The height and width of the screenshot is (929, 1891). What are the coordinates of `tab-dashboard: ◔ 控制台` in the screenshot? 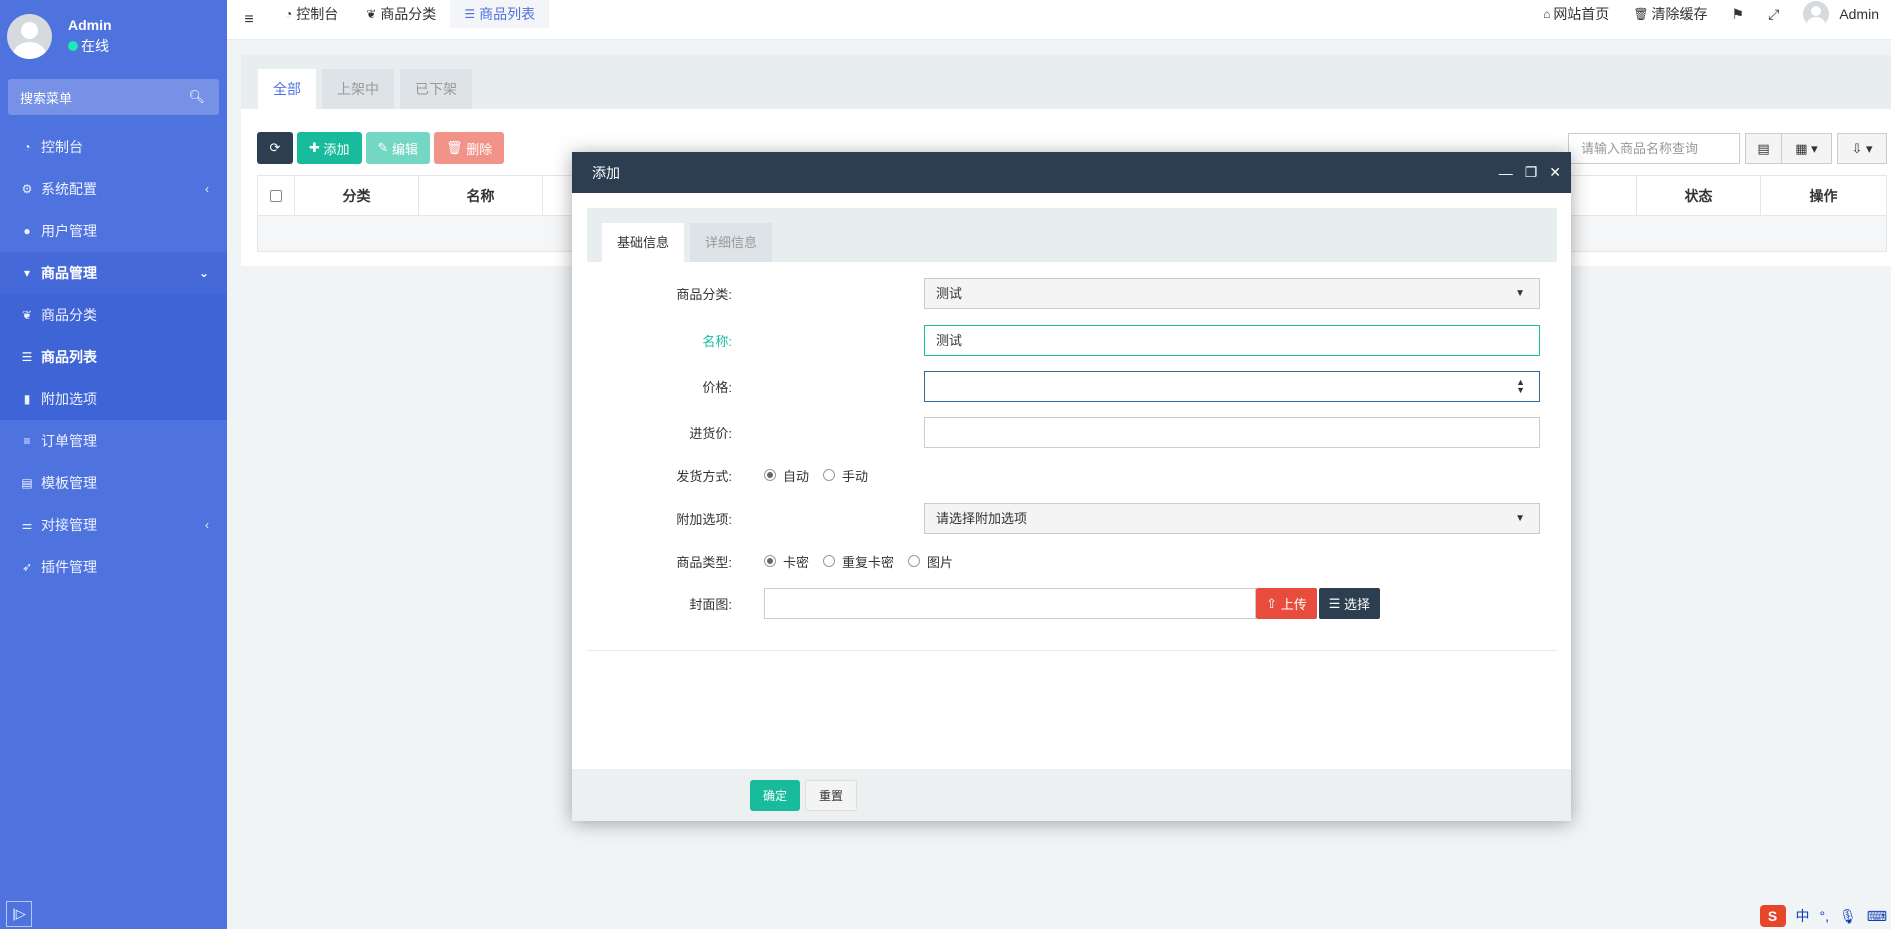 It's located at (311, 14).